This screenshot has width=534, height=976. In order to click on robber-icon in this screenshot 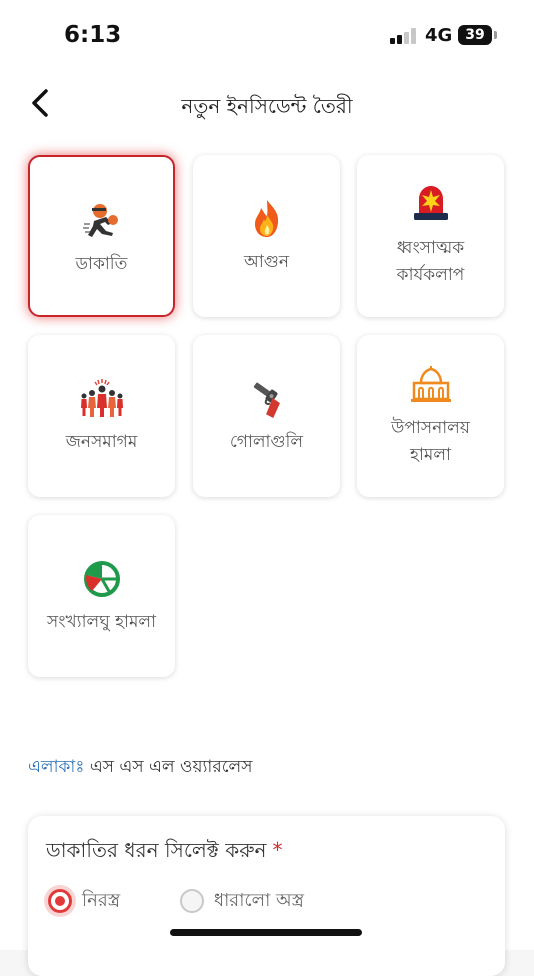, I will do `click(100, 220)`.